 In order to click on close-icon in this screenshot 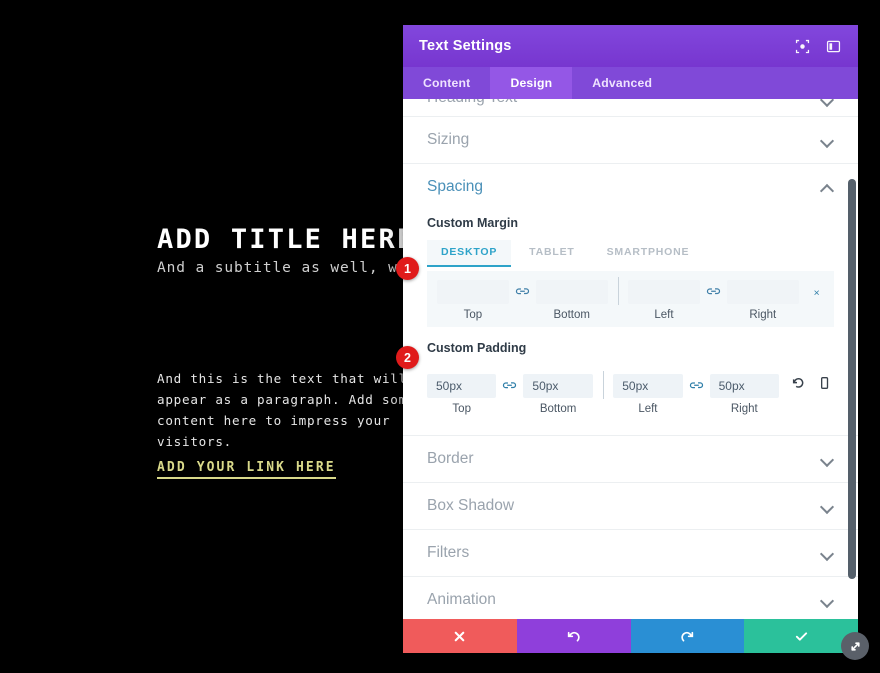, I will do `click(816, 291)`.